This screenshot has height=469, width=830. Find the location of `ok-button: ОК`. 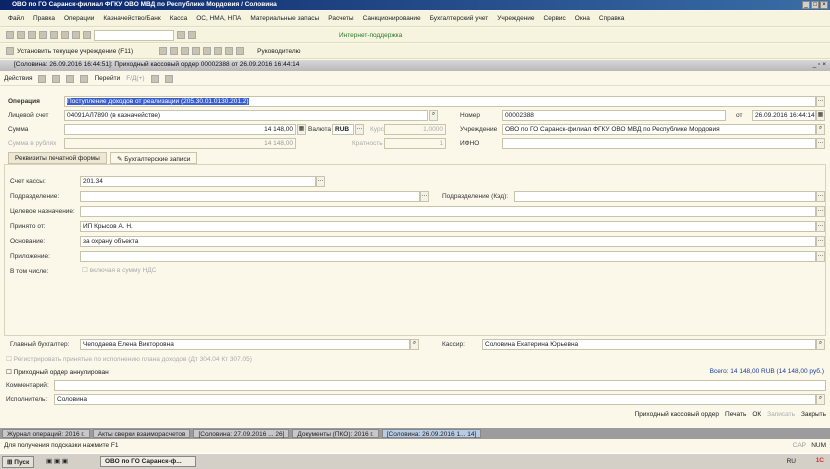

ok-button: ОК is located at coordinates (756, 414).